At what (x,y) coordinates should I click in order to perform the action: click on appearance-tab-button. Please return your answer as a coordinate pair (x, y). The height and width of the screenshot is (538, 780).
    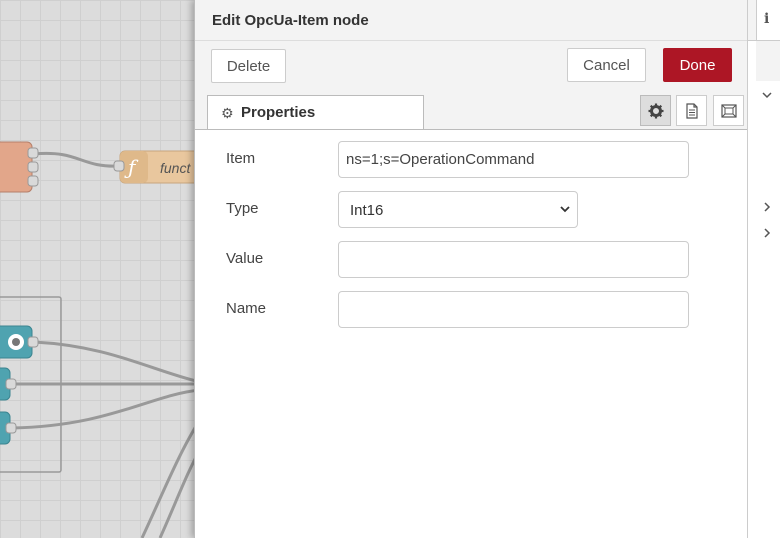
    Looking at the image, I should click on (728, 110).